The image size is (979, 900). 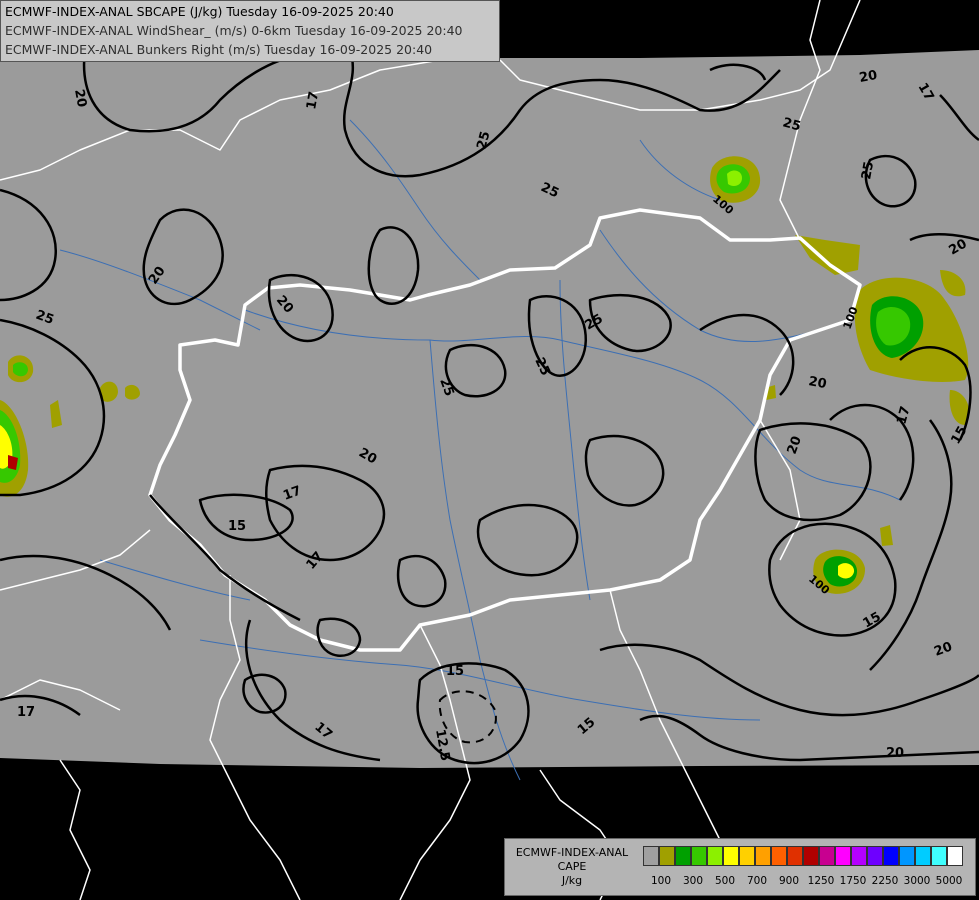 I want to click on legend-tick-label: 1250, so click(x=821, y=881).